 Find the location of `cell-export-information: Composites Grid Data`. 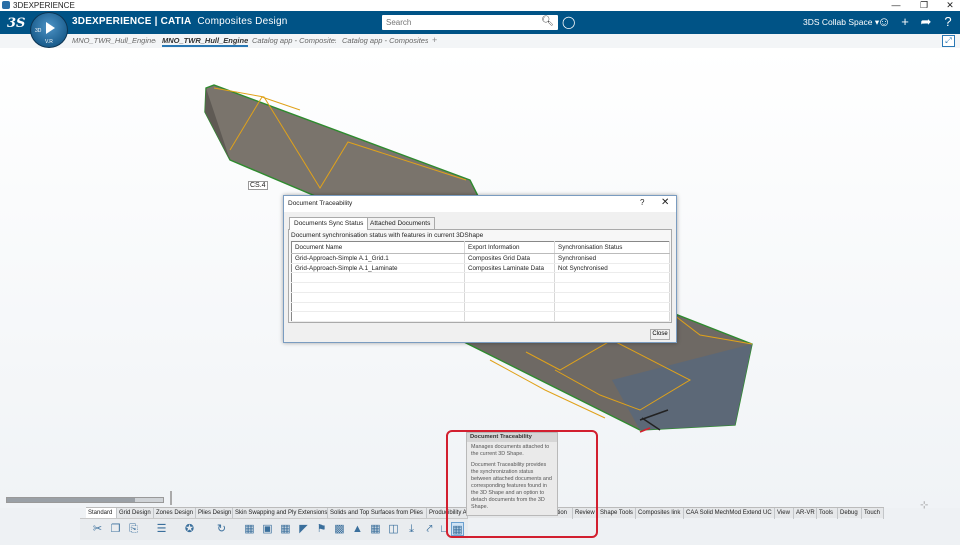

cell-export-information: Composites Grid Data is located at coordinates (509, 258).